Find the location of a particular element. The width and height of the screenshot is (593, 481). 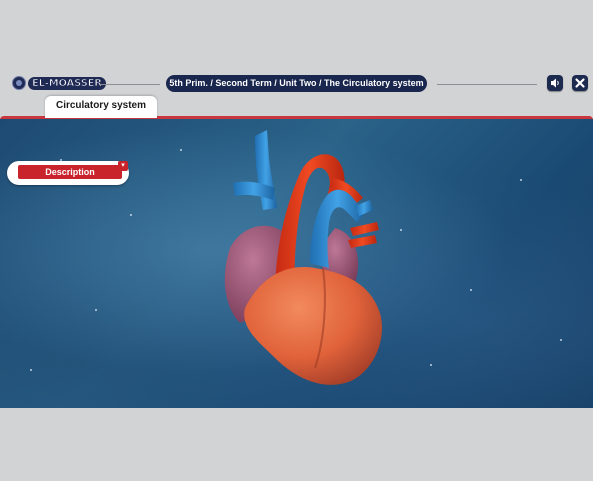

speaker-icon is located at coordinates (555, 83).